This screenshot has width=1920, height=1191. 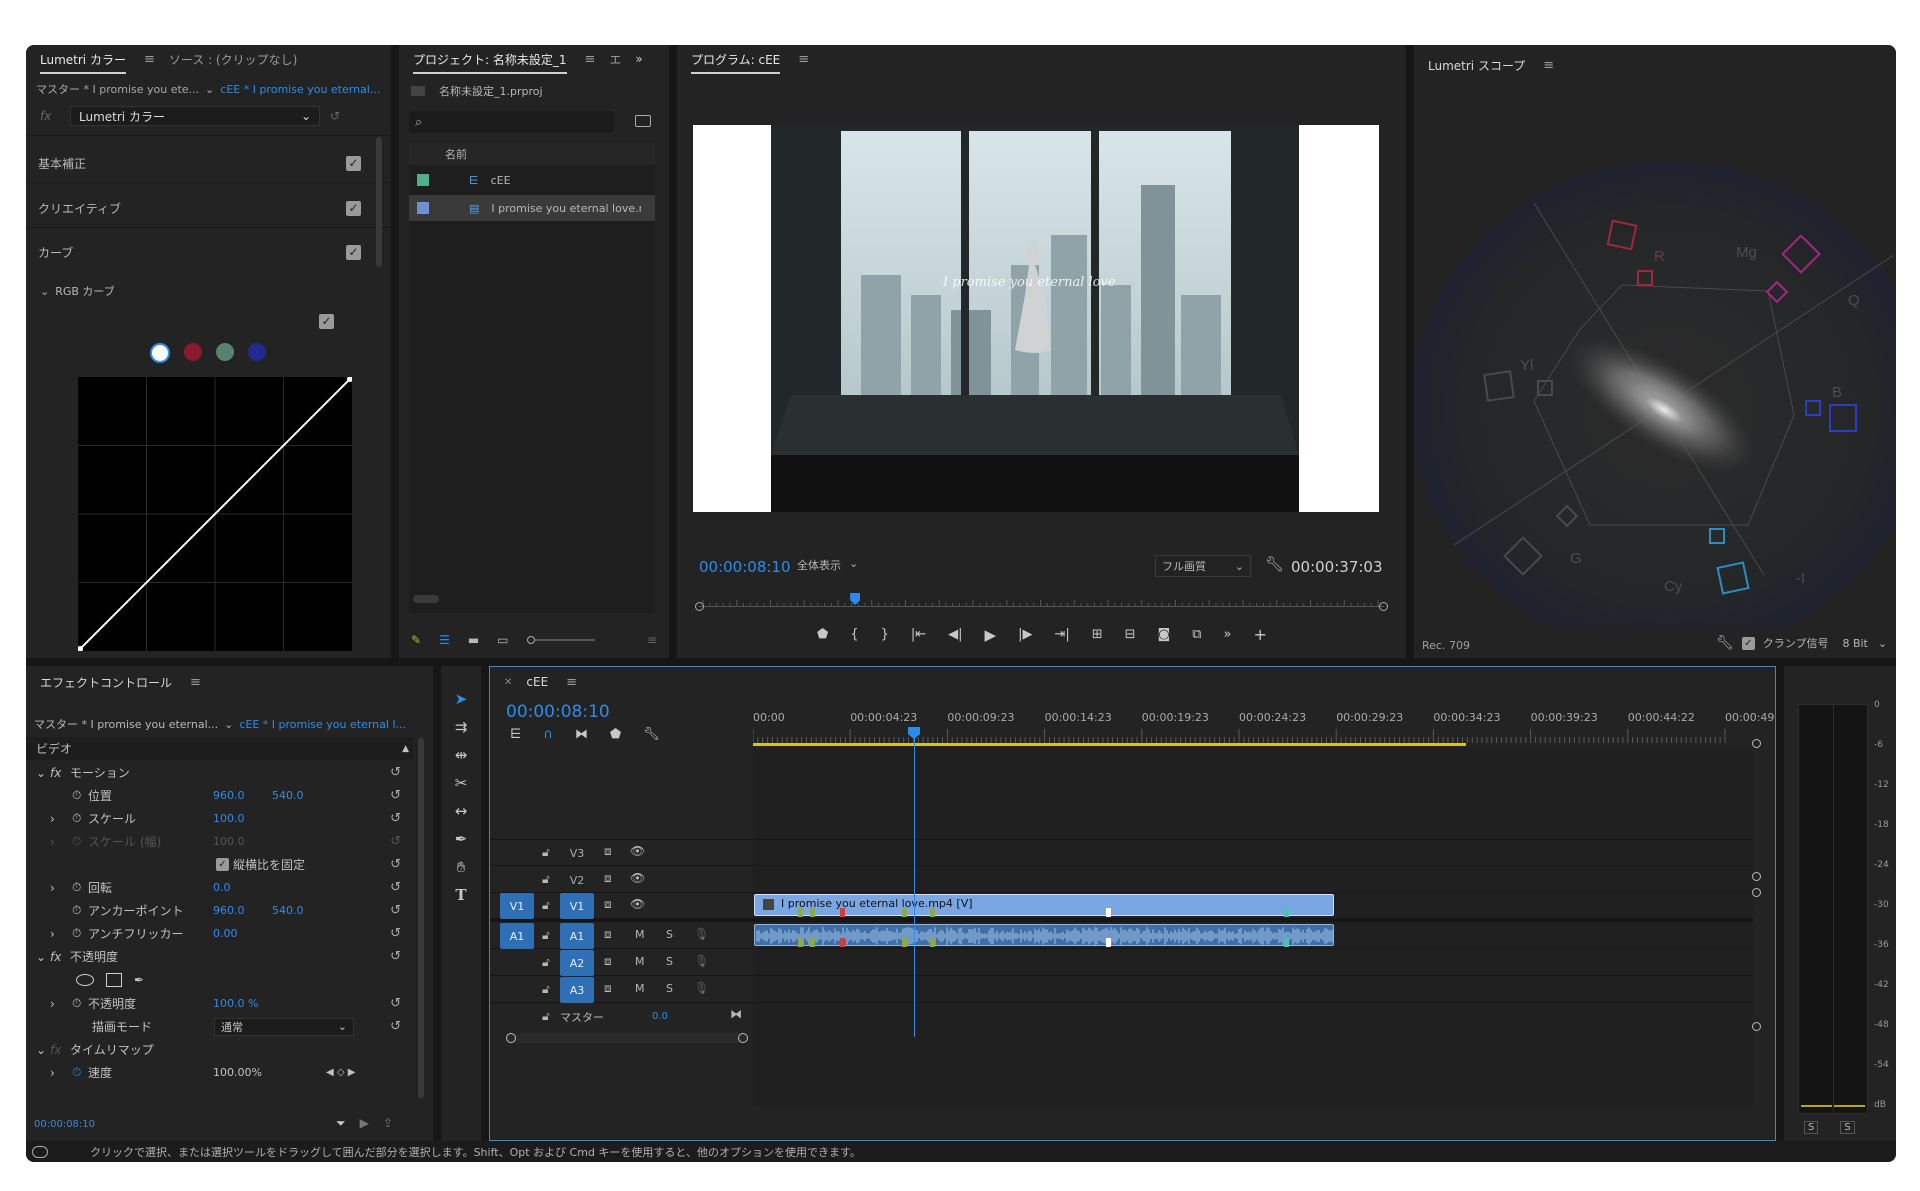 I want to click on speed-row: › ⏱︎ 速度 100.00% ◀ ◇ ▶, so click(x=219, y=1072).